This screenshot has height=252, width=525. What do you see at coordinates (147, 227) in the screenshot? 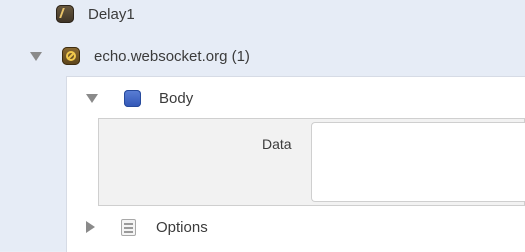
I see `section-options-header: Options` at bounding box center [147, 227].